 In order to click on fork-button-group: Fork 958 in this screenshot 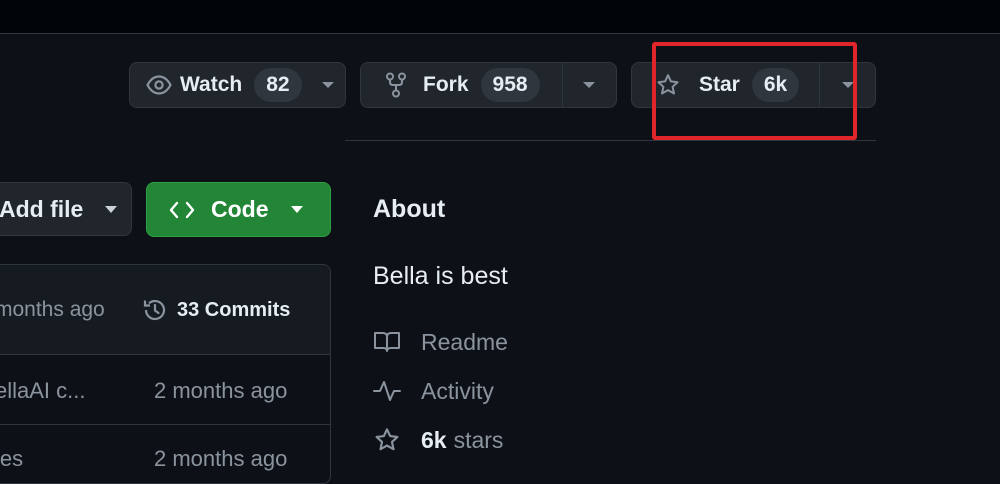, I will do `click(488, 85)`.